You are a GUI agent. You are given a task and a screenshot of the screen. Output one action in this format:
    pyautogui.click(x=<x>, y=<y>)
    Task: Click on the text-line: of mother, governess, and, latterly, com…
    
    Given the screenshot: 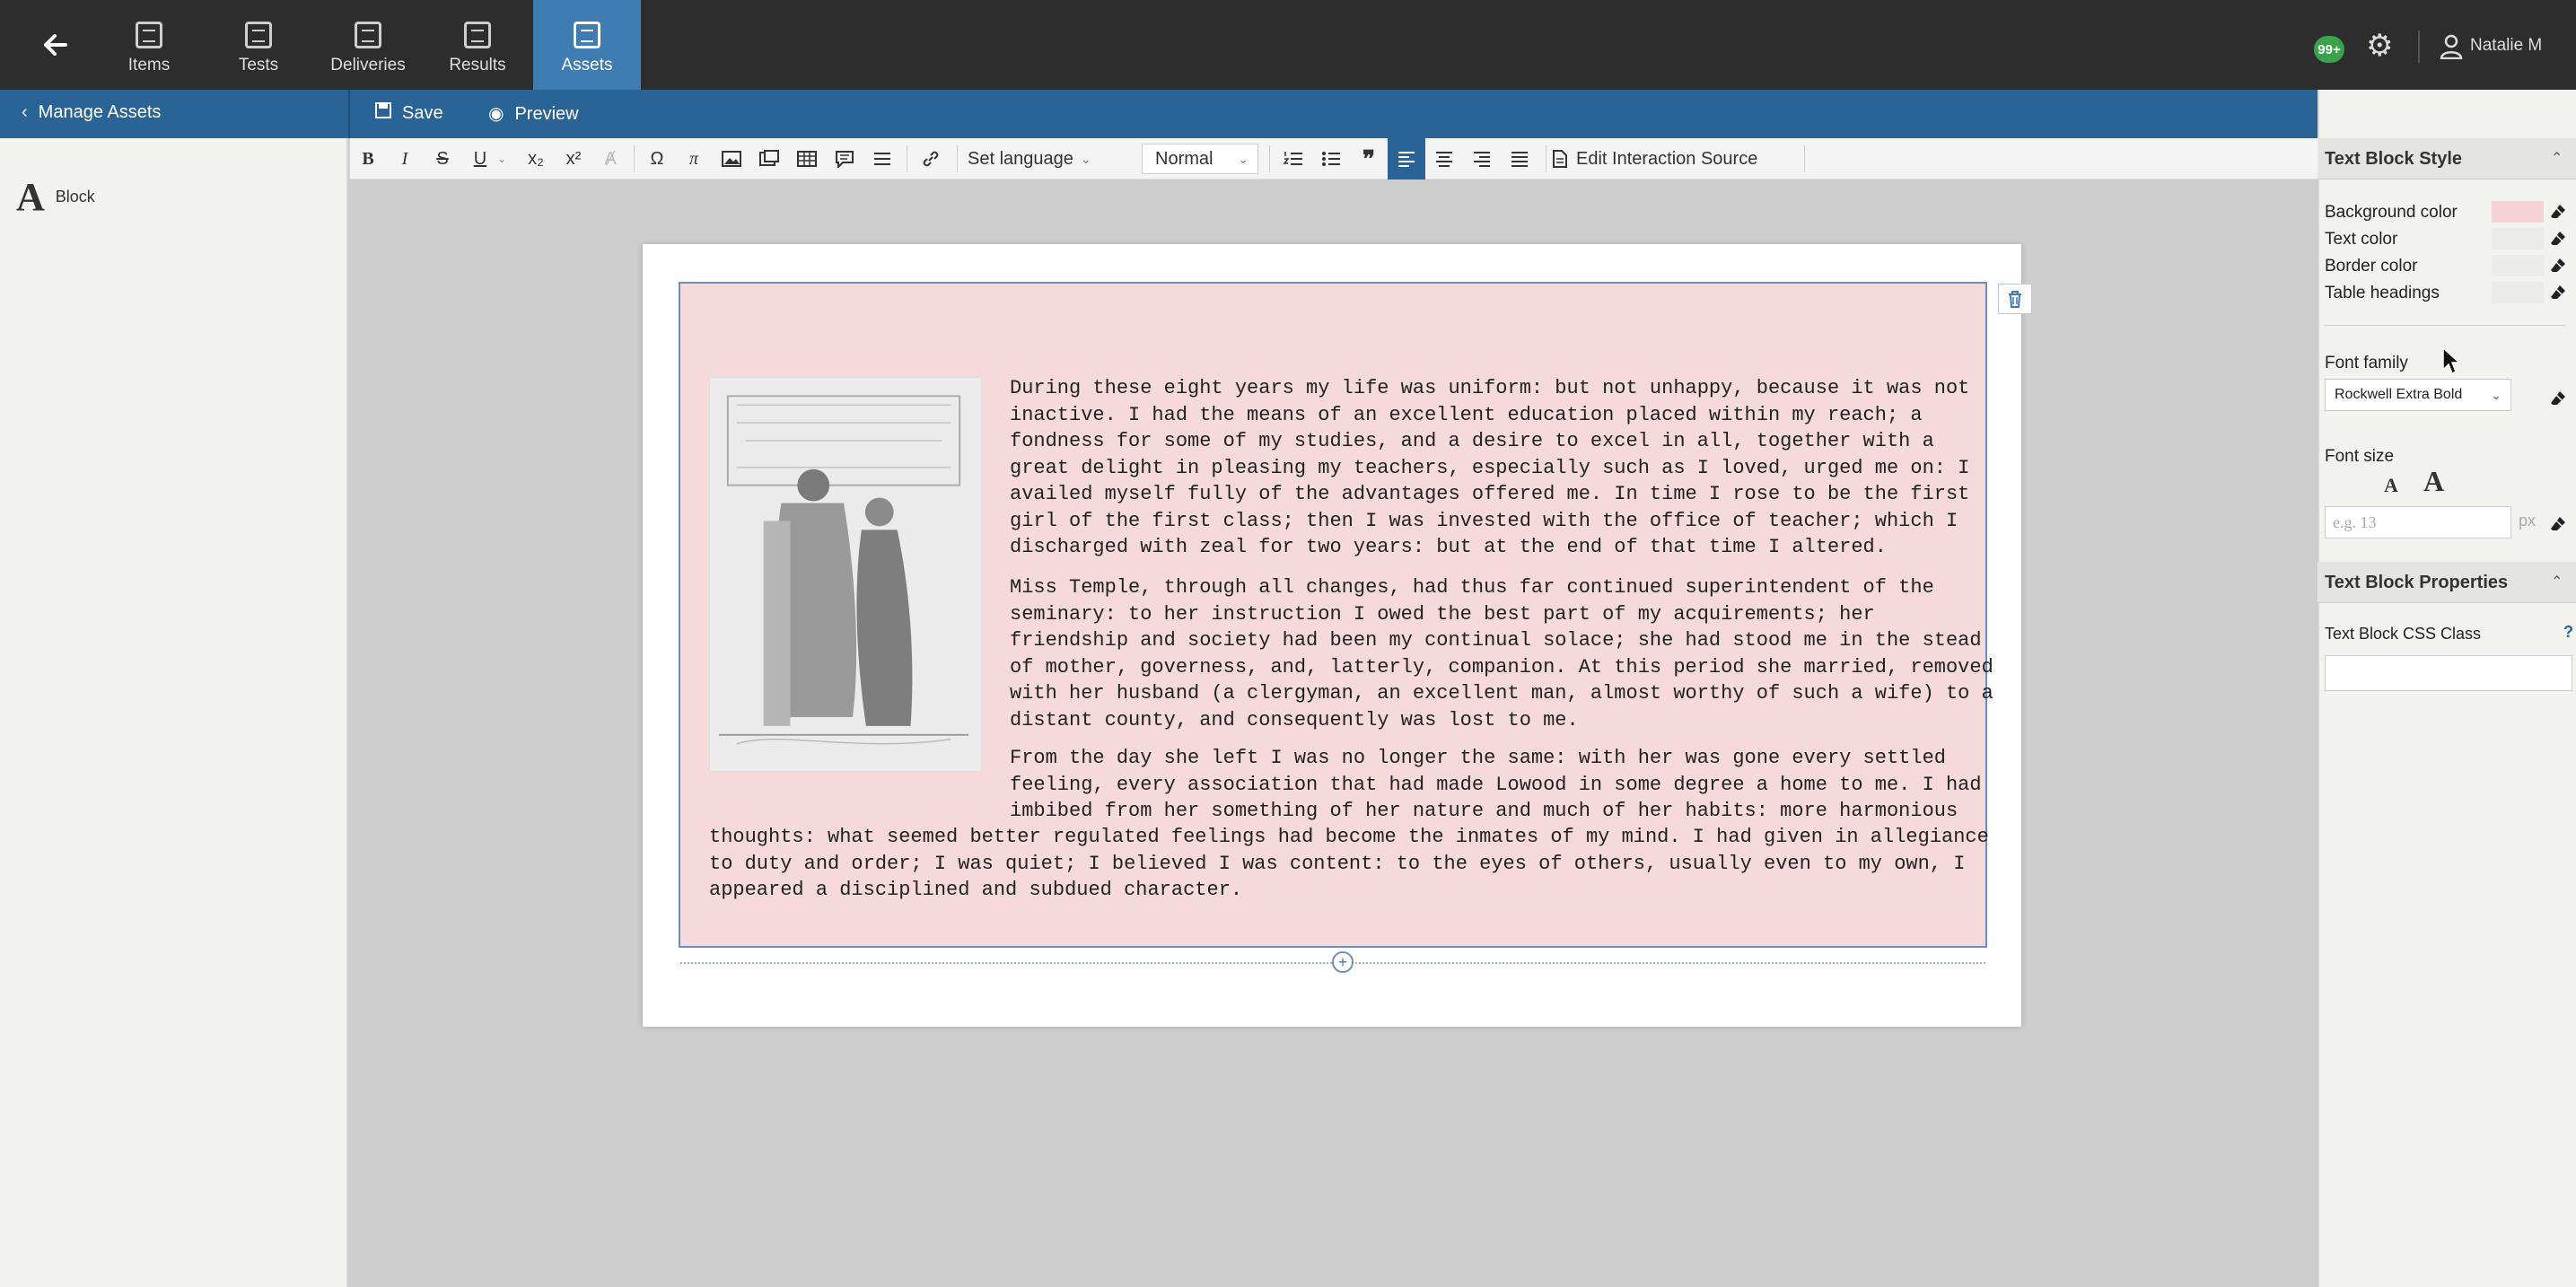 What is the action you would take?
    pyautogui.click(x=1501, y=667)
    